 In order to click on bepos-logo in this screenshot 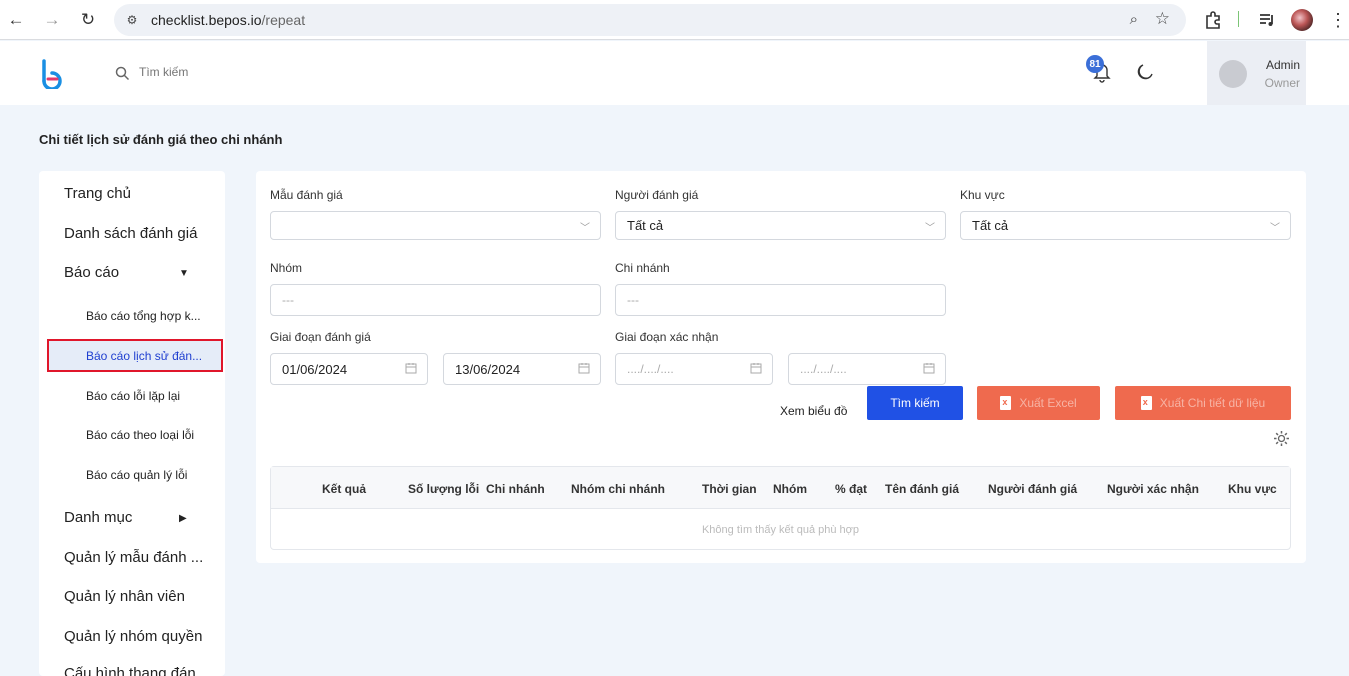, I will do `click(52, 74)`.